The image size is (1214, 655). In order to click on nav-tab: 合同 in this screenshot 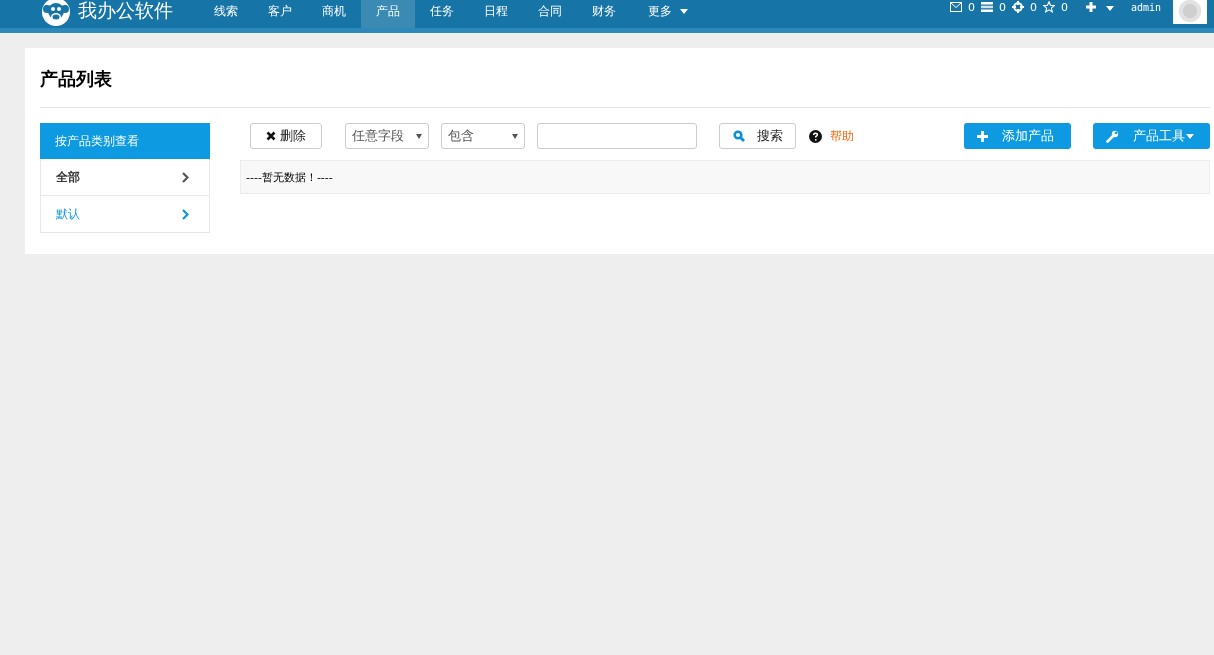, I will do `click(550, 14)`.